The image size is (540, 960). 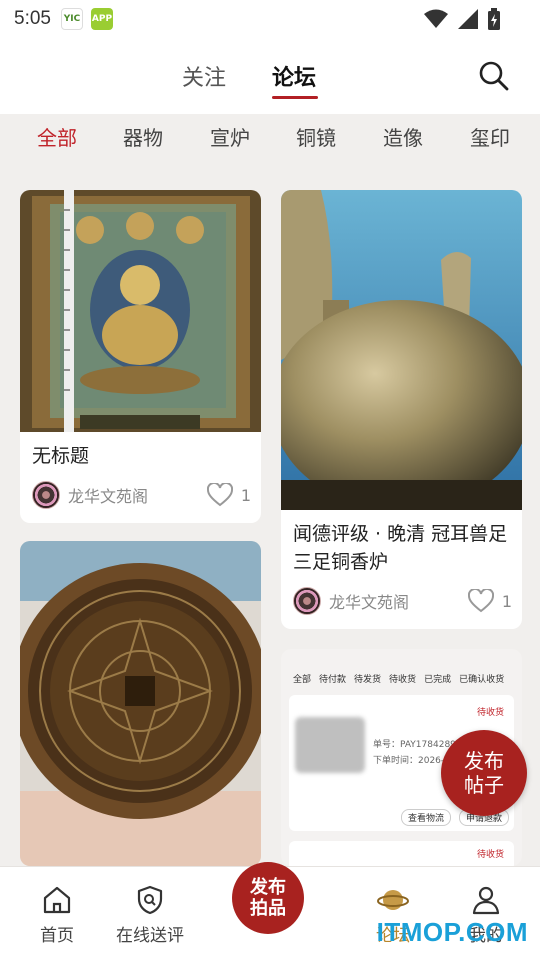 I want to click on order-tab: 待收货, so click(x=403, y=680).